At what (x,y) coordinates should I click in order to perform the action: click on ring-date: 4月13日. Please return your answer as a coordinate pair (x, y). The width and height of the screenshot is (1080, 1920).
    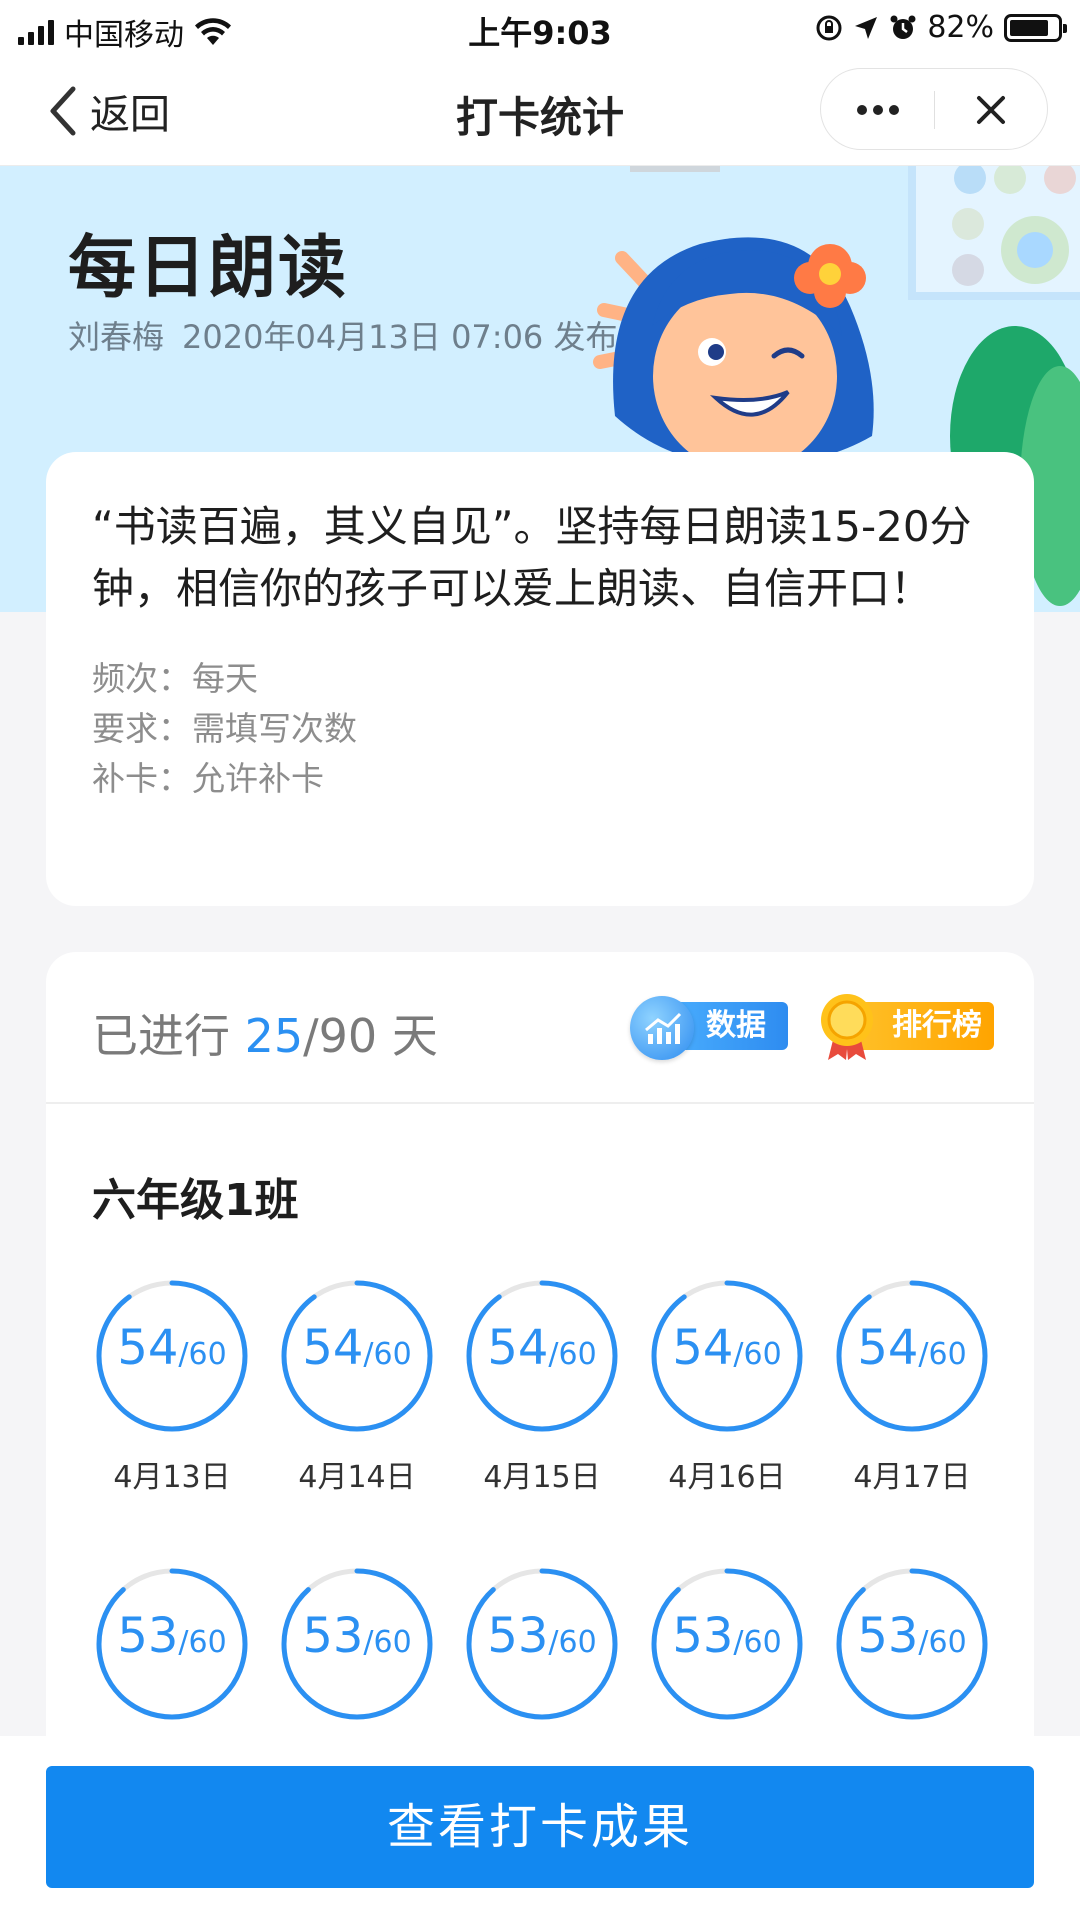
    Looking at the image, I should click on (172, 1477).